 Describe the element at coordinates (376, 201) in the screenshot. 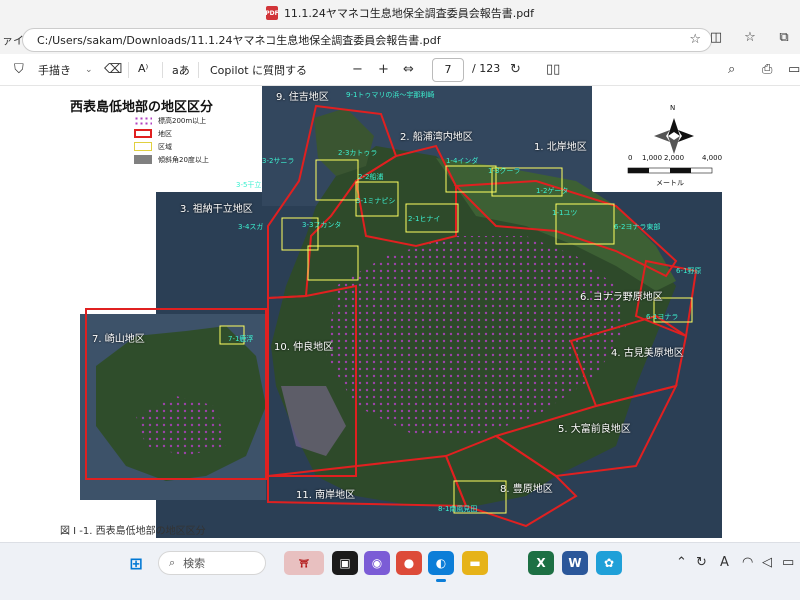

I see `zone-label: 3-1ミナピシ` at that location.